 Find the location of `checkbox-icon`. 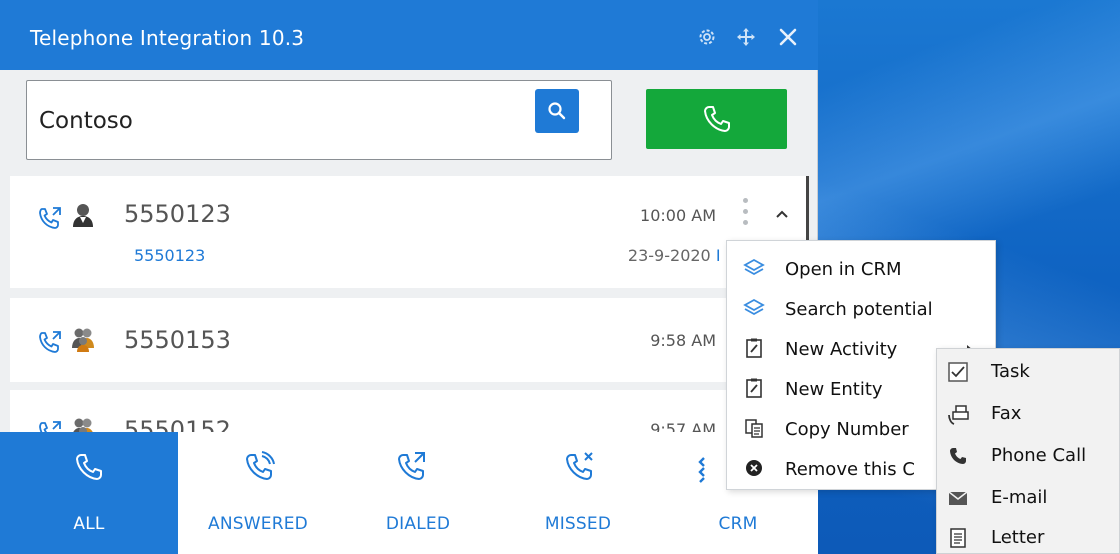

checkbox-icon is located at coordinates (958, 372).